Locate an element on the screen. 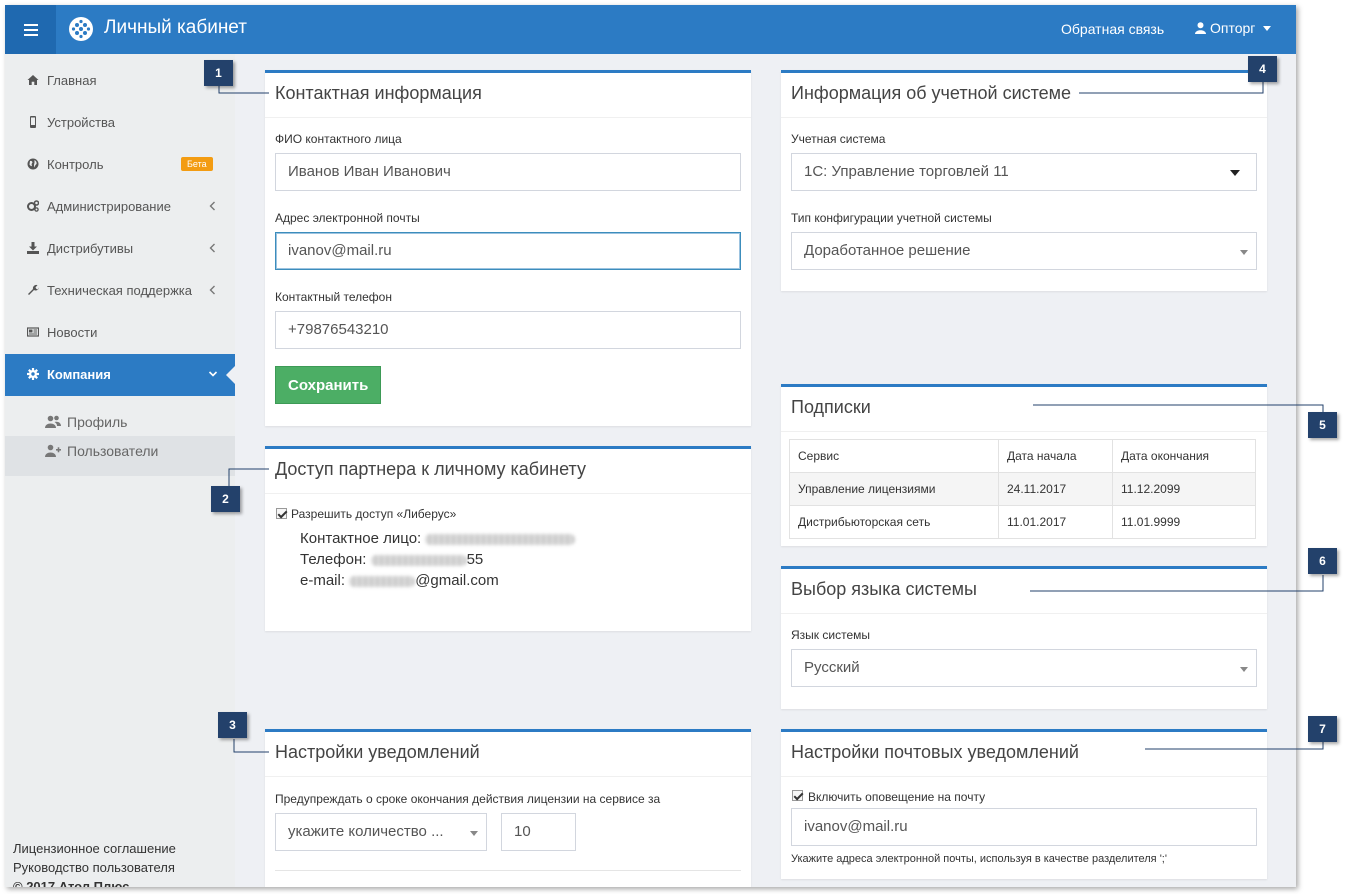  system-select: 1С: Управление торговлей 11 is located at coordinates (1024, 172).